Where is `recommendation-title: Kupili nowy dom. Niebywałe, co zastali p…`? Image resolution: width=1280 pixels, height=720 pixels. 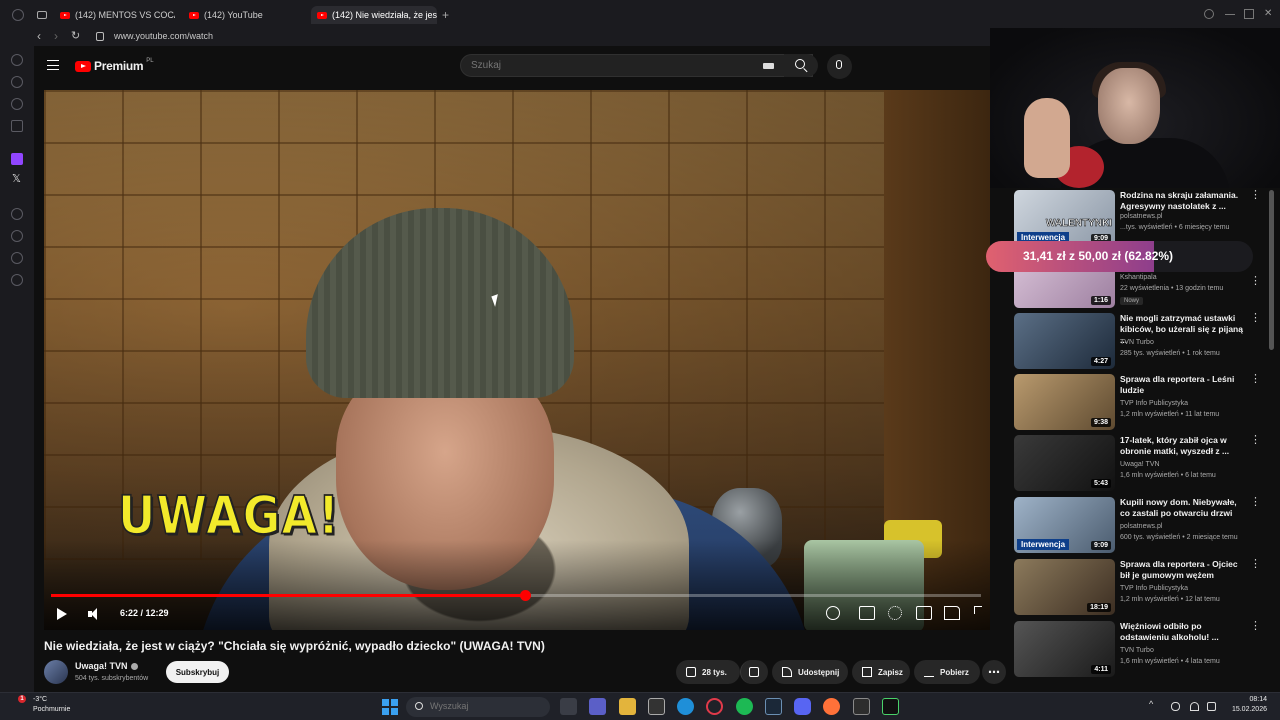 recommendation-title: Kupili nowy dom. Niebywałe, co zastali p… is located at coordinates (1184, 508).